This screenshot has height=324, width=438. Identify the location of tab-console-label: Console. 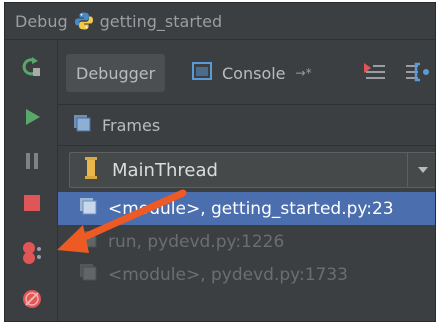
(254, 73).